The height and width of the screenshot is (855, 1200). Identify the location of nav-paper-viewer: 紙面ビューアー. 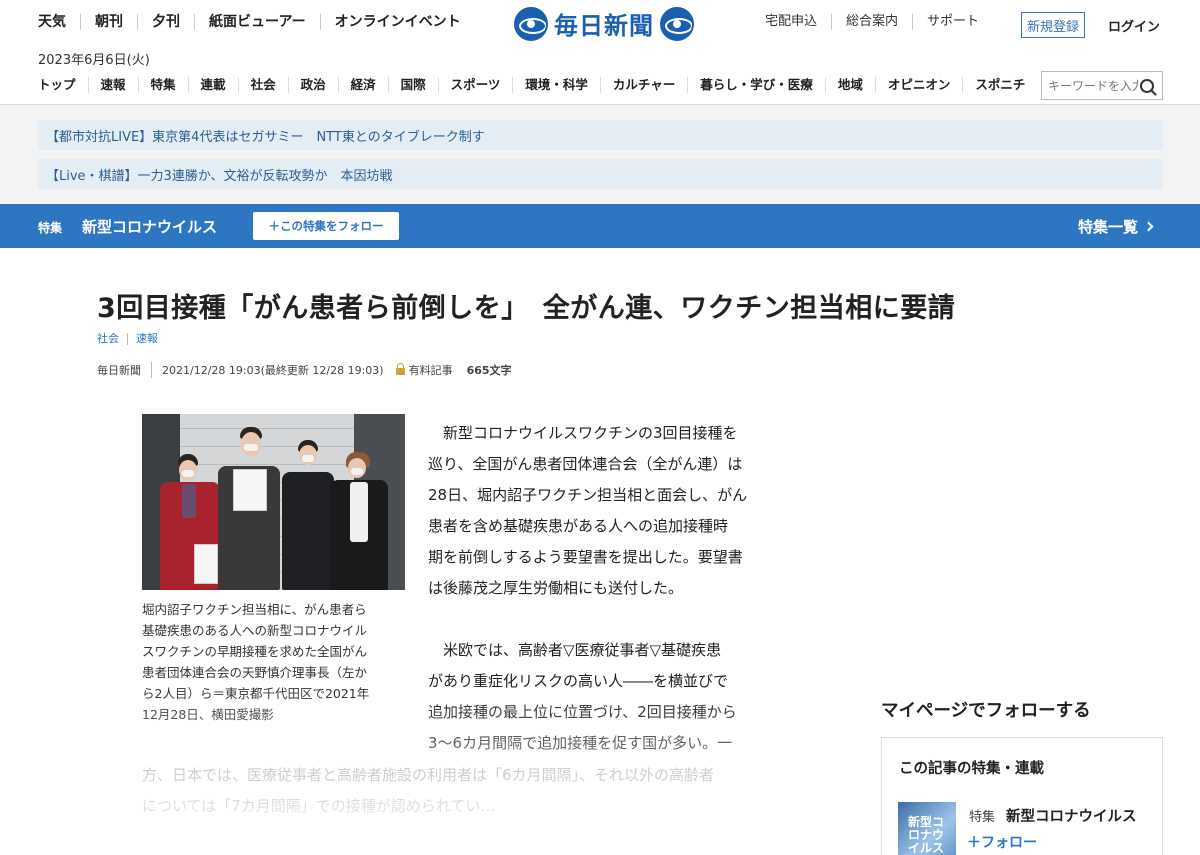
(257, 22).